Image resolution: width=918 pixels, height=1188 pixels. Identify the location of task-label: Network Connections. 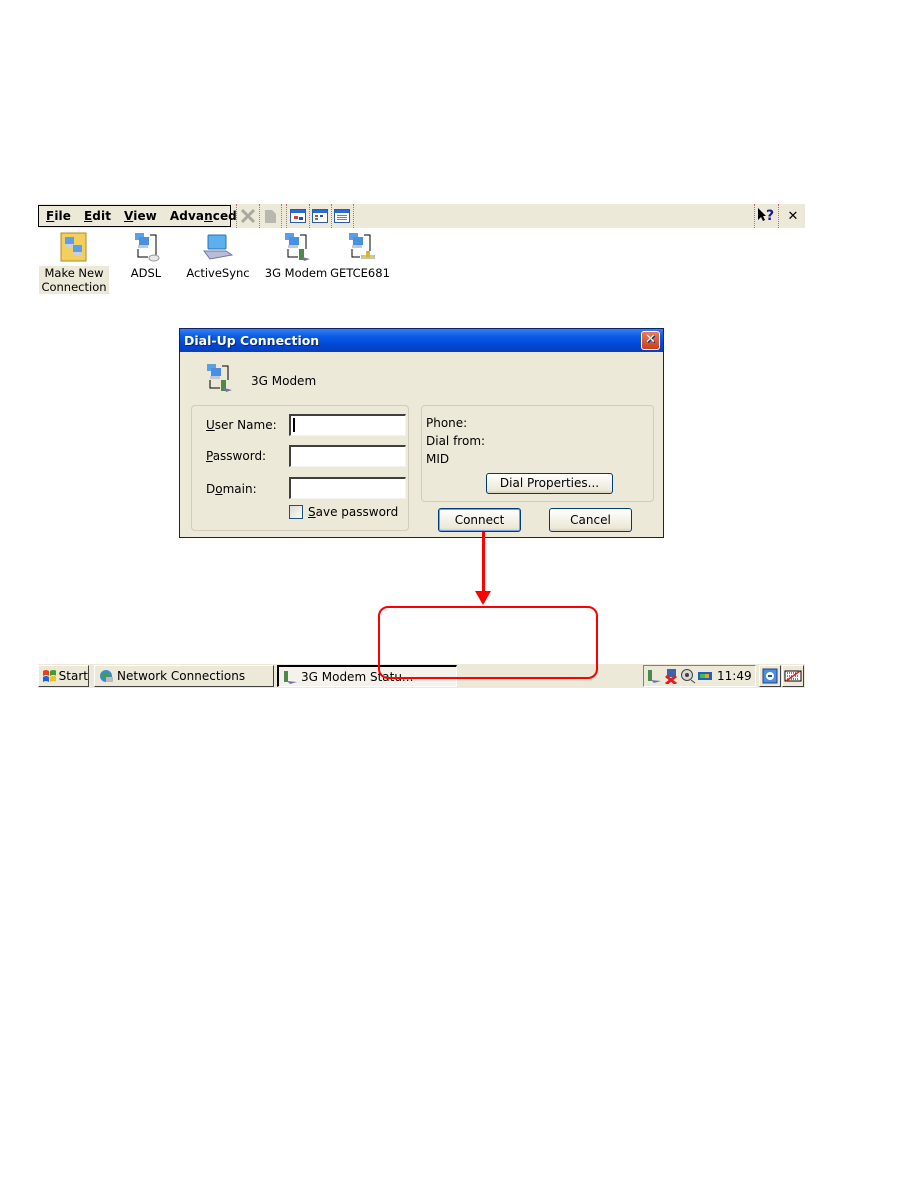
(181, 676).